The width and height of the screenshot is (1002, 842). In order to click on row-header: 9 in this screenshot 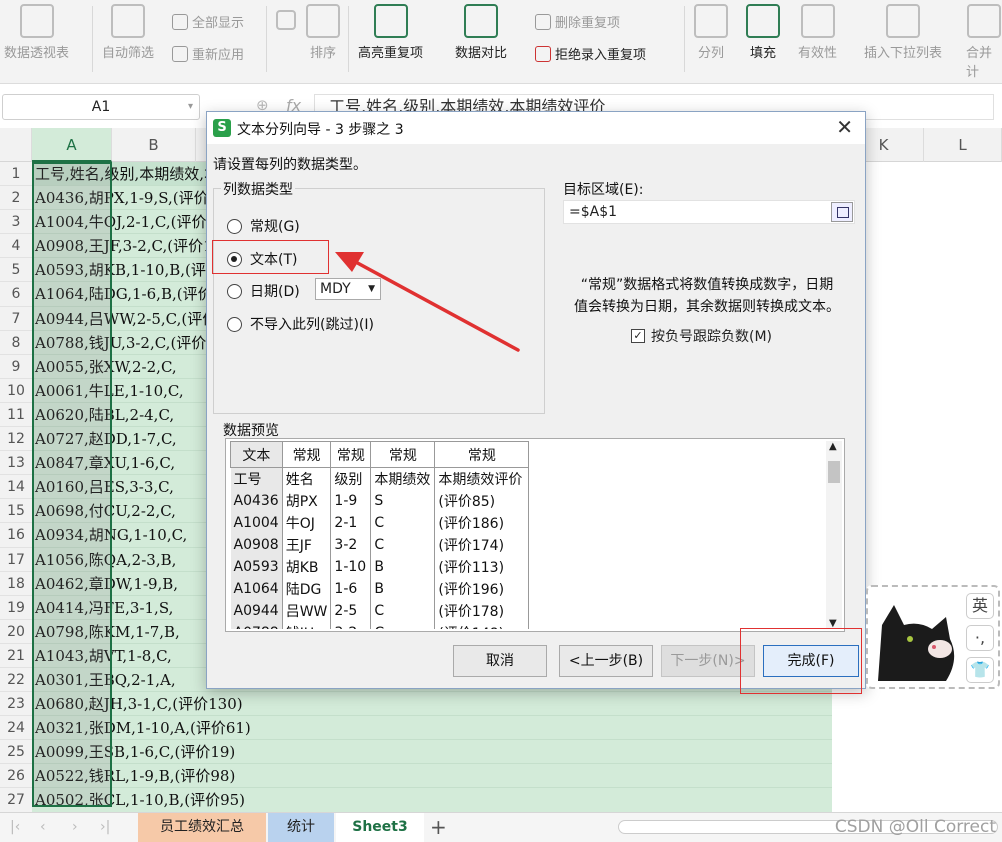, I will do `click(16, 366)`.